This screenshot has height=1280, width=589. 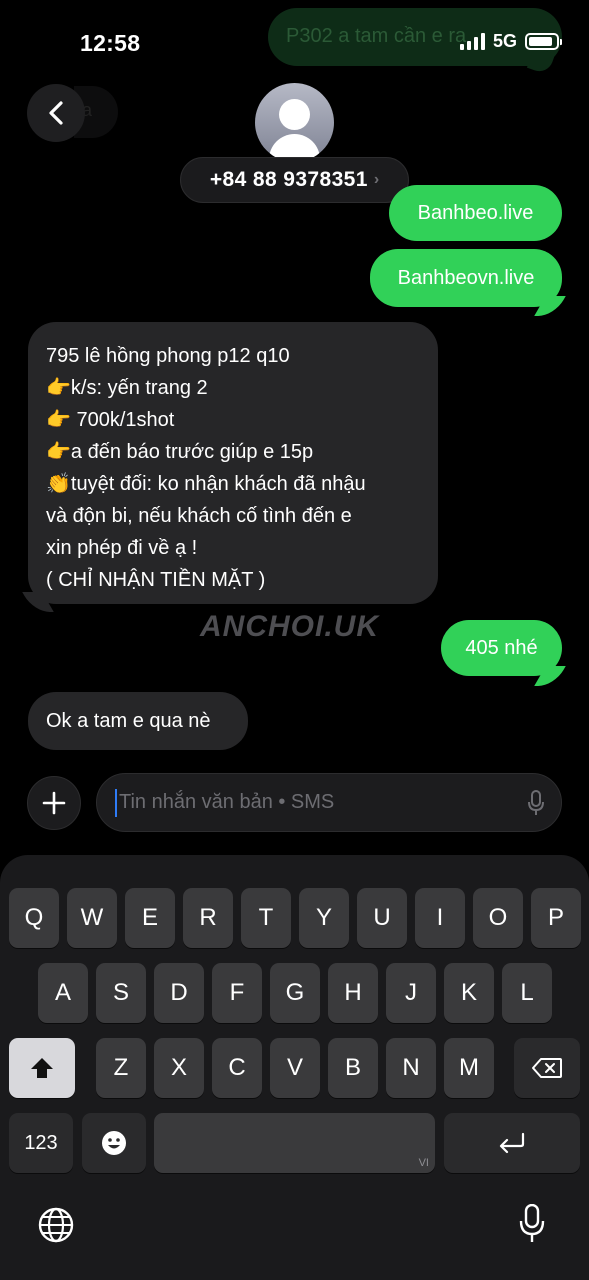 I want to click on key-u: U, so click(x=382, y=918).